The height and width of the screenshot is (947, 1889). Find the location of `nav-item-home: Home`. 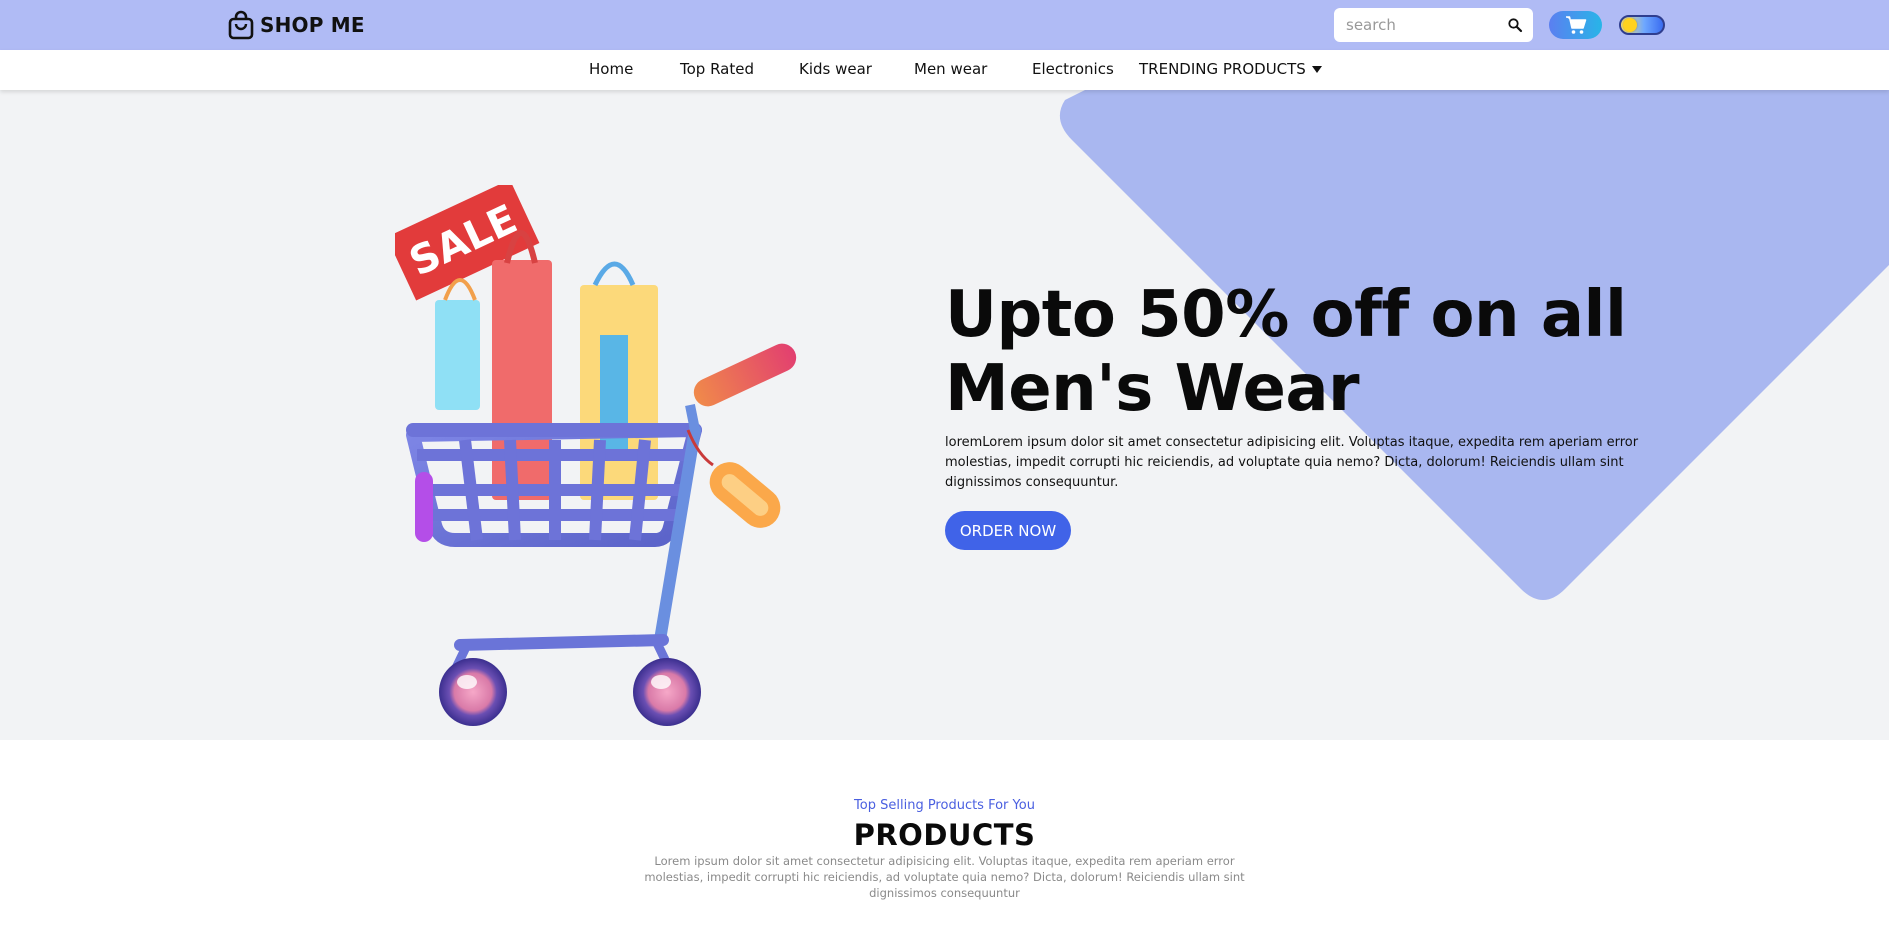

nav-item-home: Home is located at coordinates (611, 69).